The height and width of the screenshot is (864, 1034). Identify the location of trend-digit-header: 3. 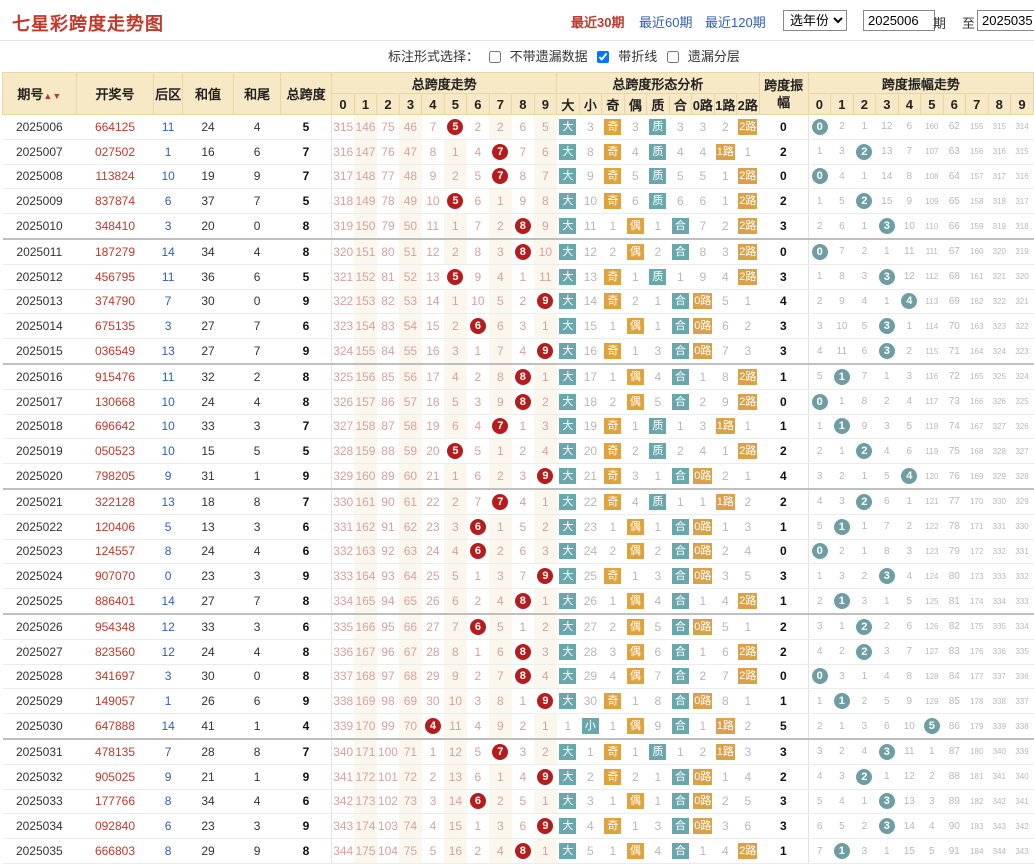
(410, 104).